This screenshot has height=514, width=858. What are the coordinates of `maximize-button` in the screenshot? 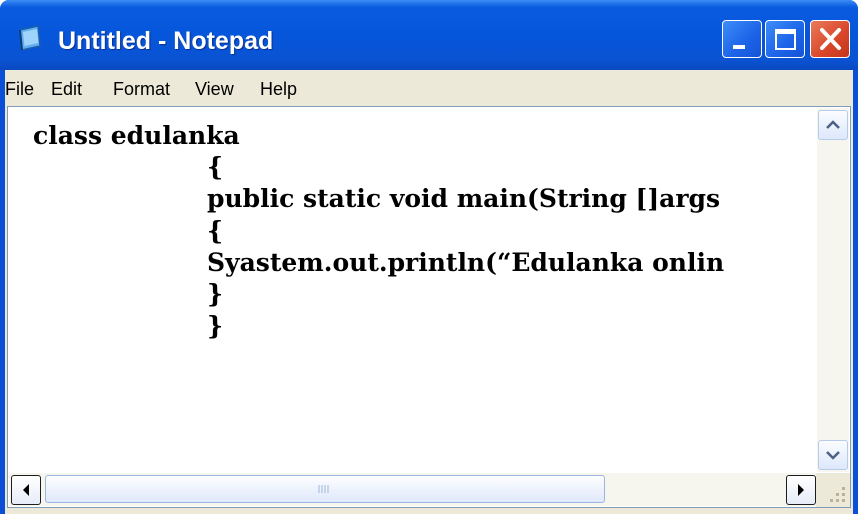 It's located at (785, 39).